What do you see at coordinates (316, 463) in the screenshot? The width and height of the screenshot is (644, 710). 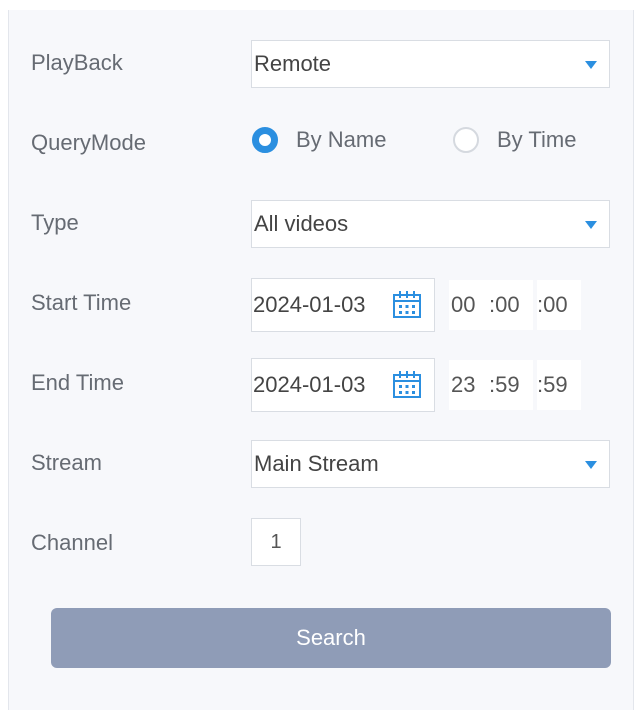 I see `stream-value: Main Stream` at bounding box center [316, 463].